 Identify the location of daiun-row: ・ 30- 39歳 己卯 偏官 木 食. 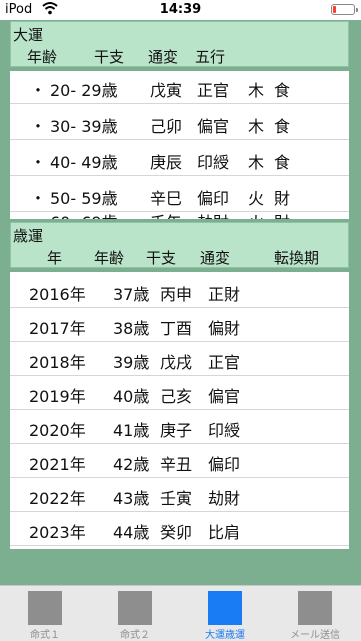
(179, 123).